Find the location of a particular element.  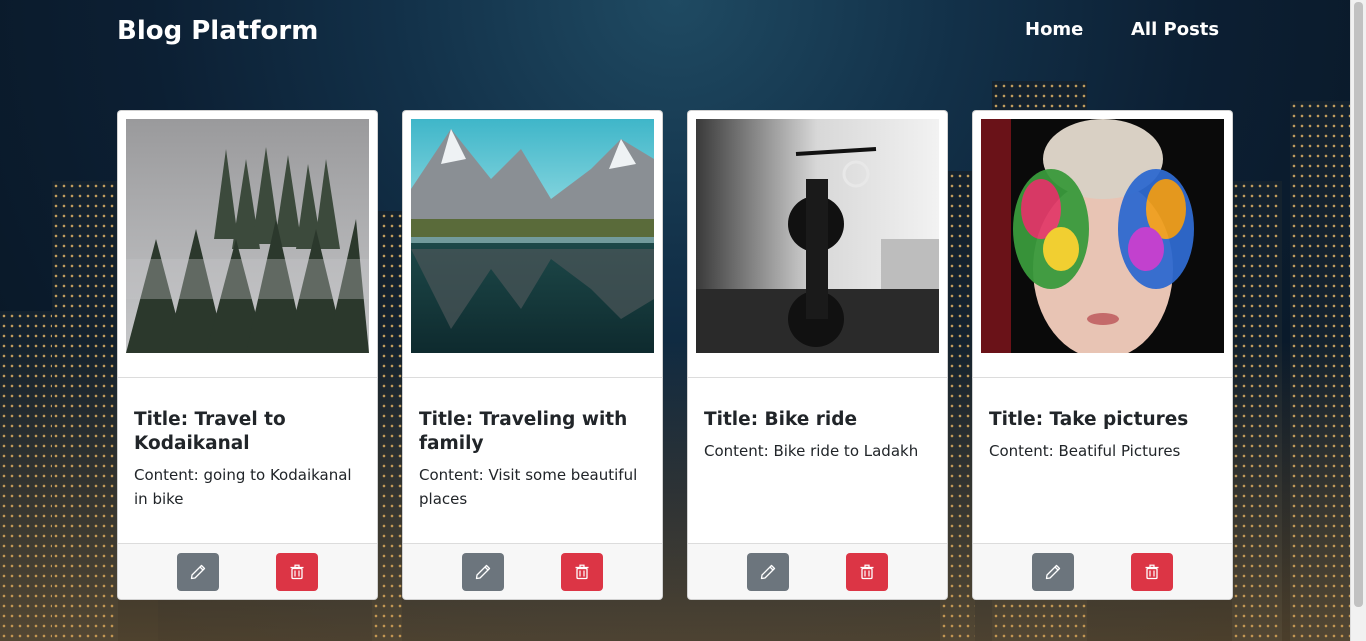

post-title: Title: Bike ride is located at coordinates (781, 419).